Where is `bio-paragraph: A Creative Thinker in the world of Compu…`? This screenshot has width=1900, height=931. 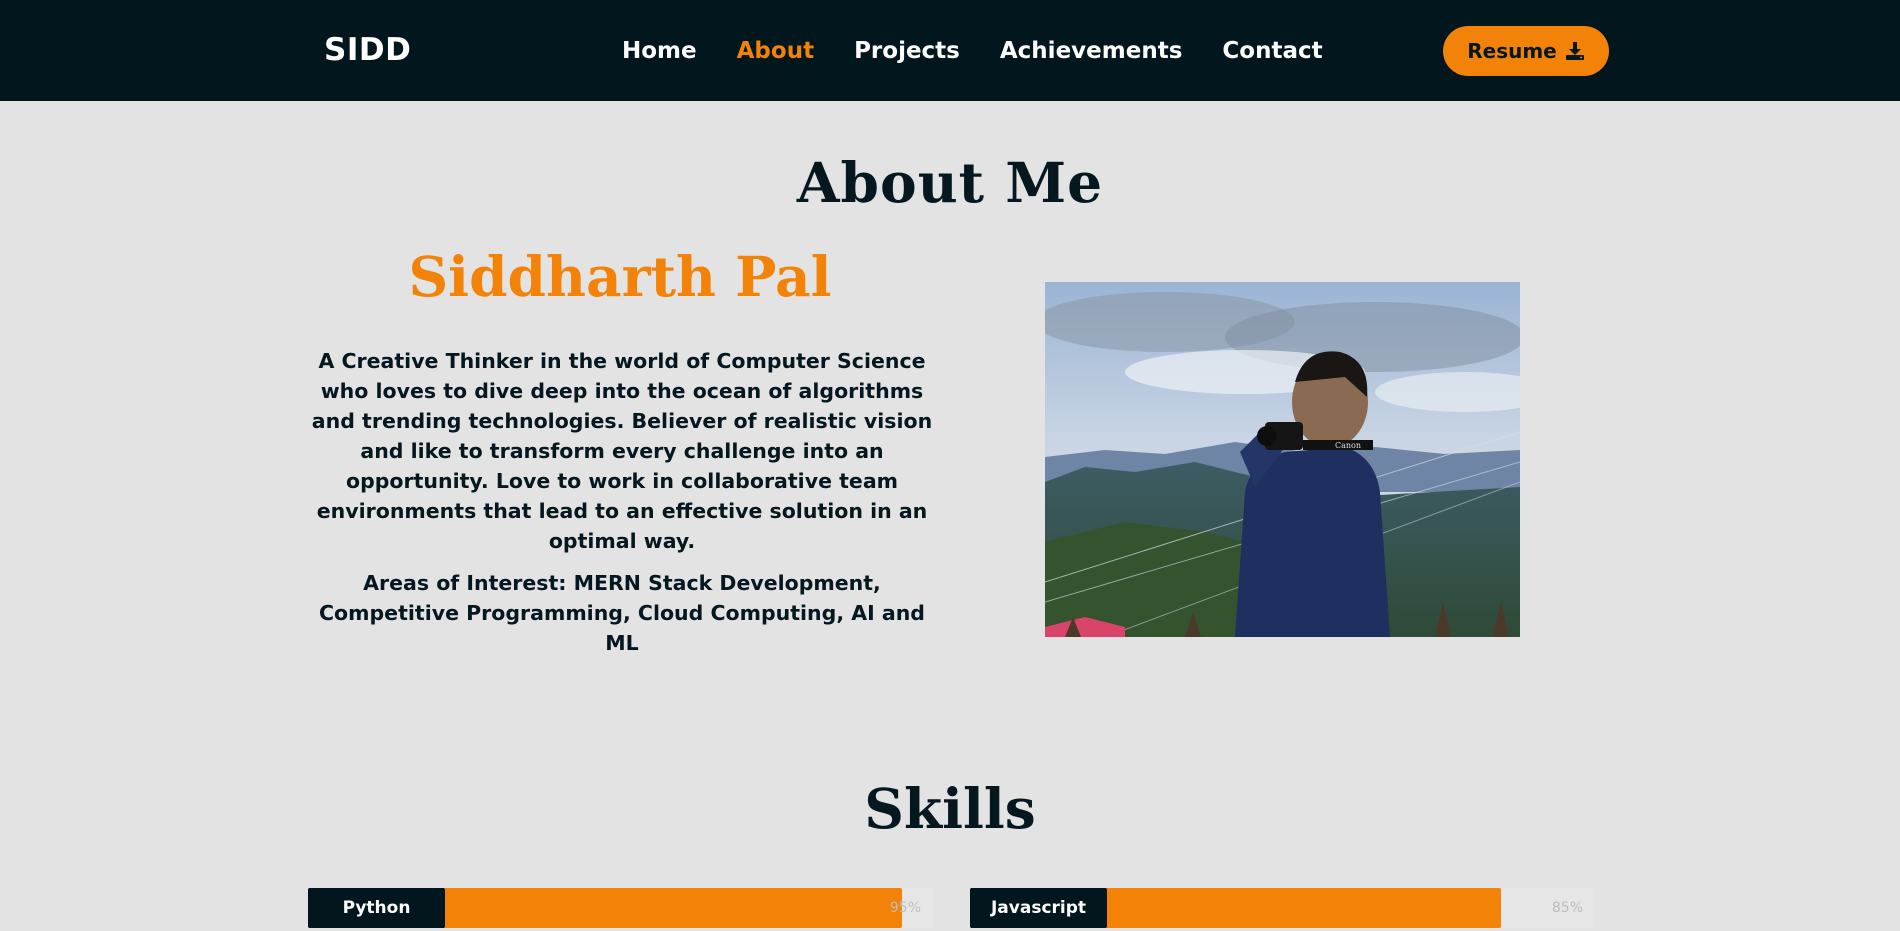 bio-paragraph: A Creative Thinker in the world of Compu… is located at coordinates (622, 451).